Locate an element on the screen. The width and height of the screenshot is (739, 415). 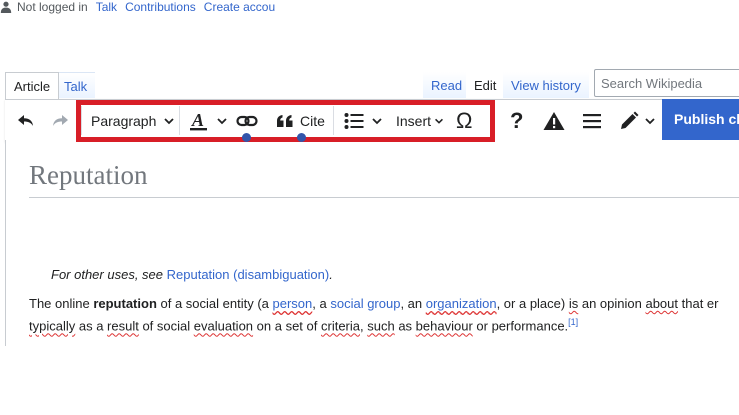
talk-link: Talk is located at coordinates (106, 7).